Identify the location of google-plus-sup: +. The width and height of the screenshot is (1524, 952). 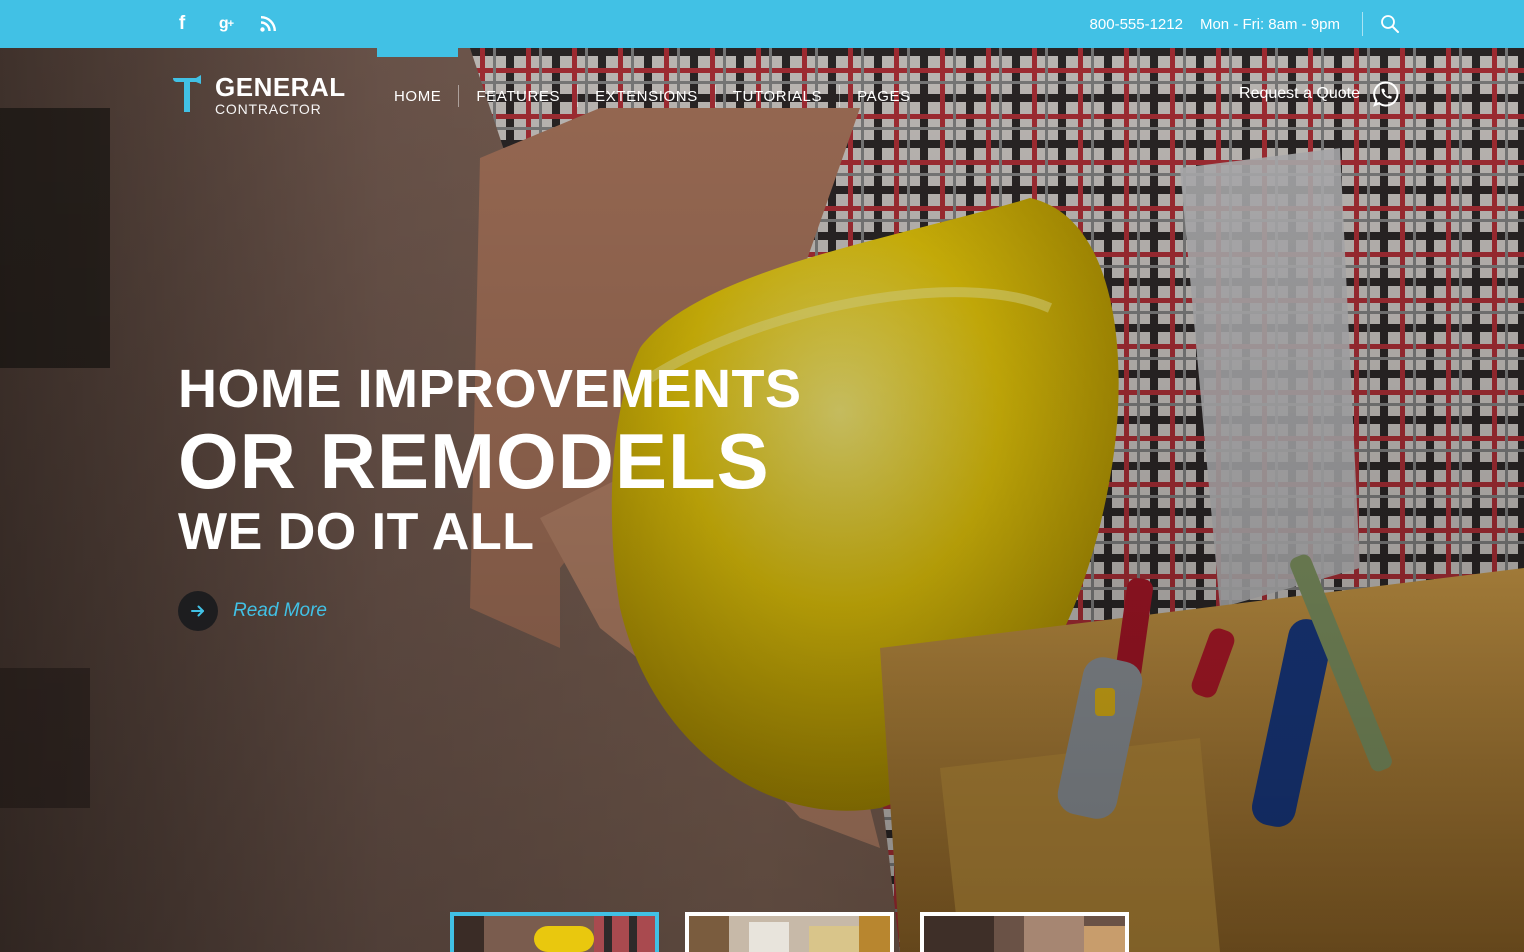
(231, 24).